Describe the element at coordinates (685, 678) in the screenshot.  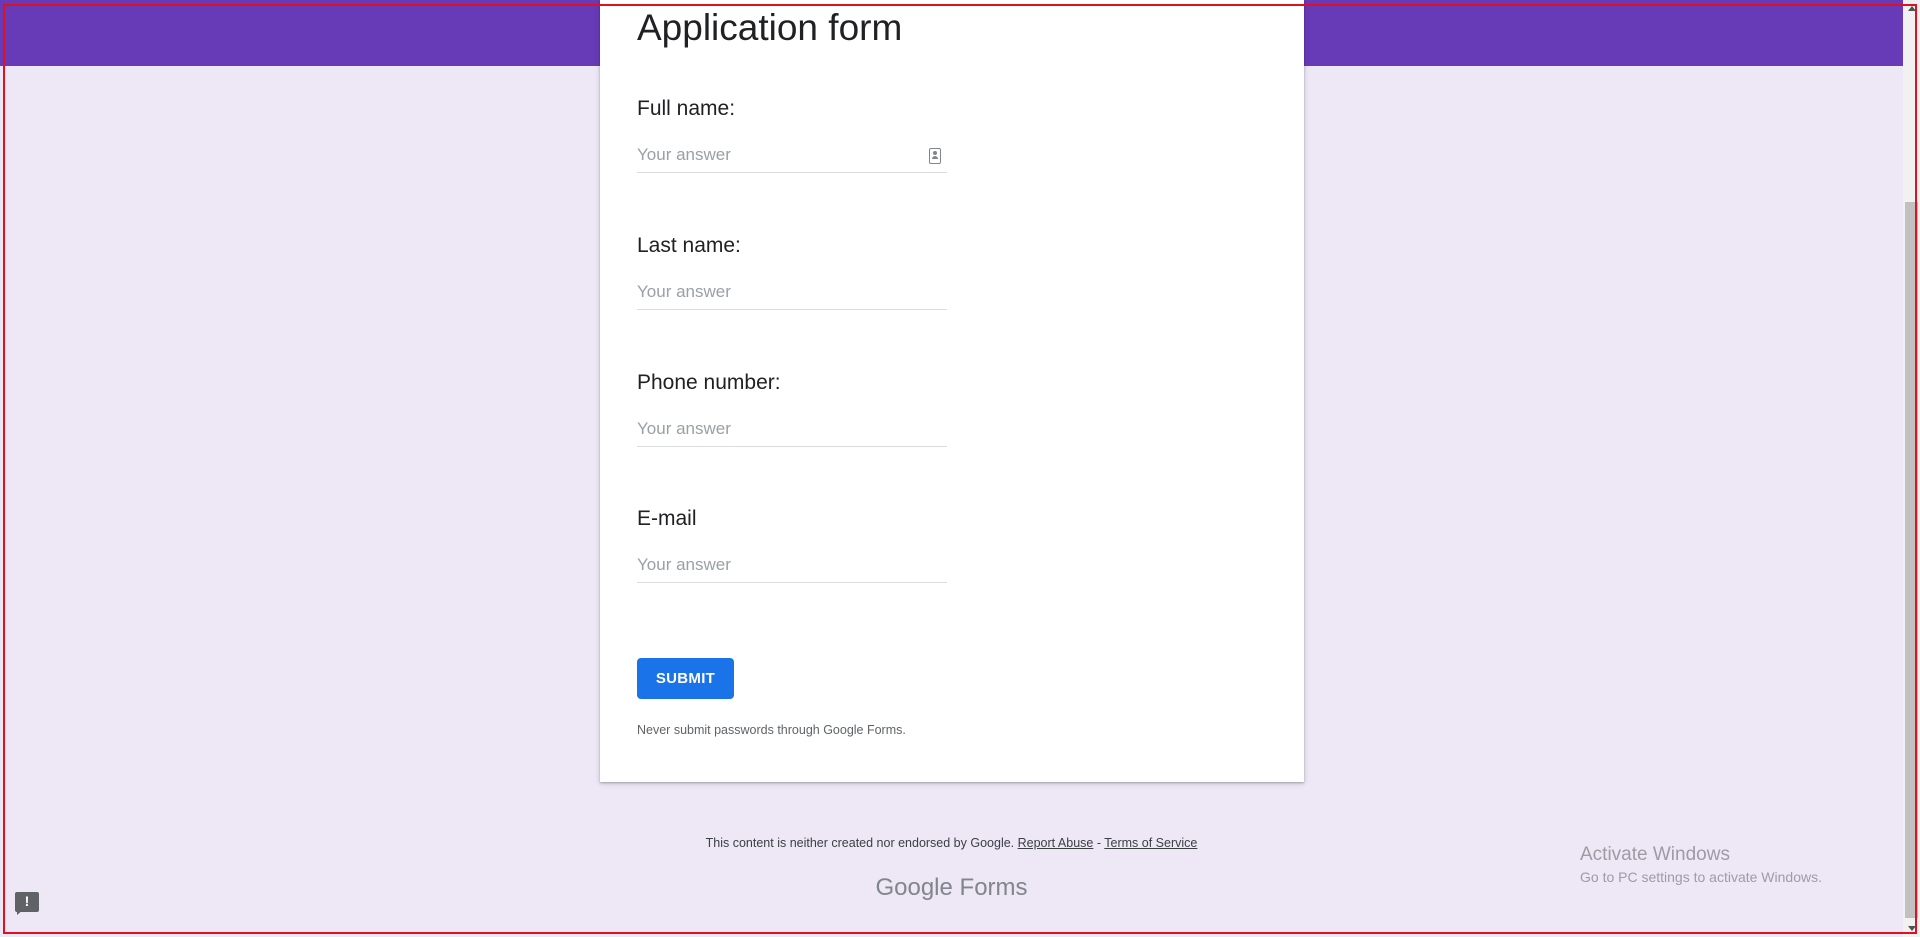
I see `submit-button: SUBMIT` at that location.